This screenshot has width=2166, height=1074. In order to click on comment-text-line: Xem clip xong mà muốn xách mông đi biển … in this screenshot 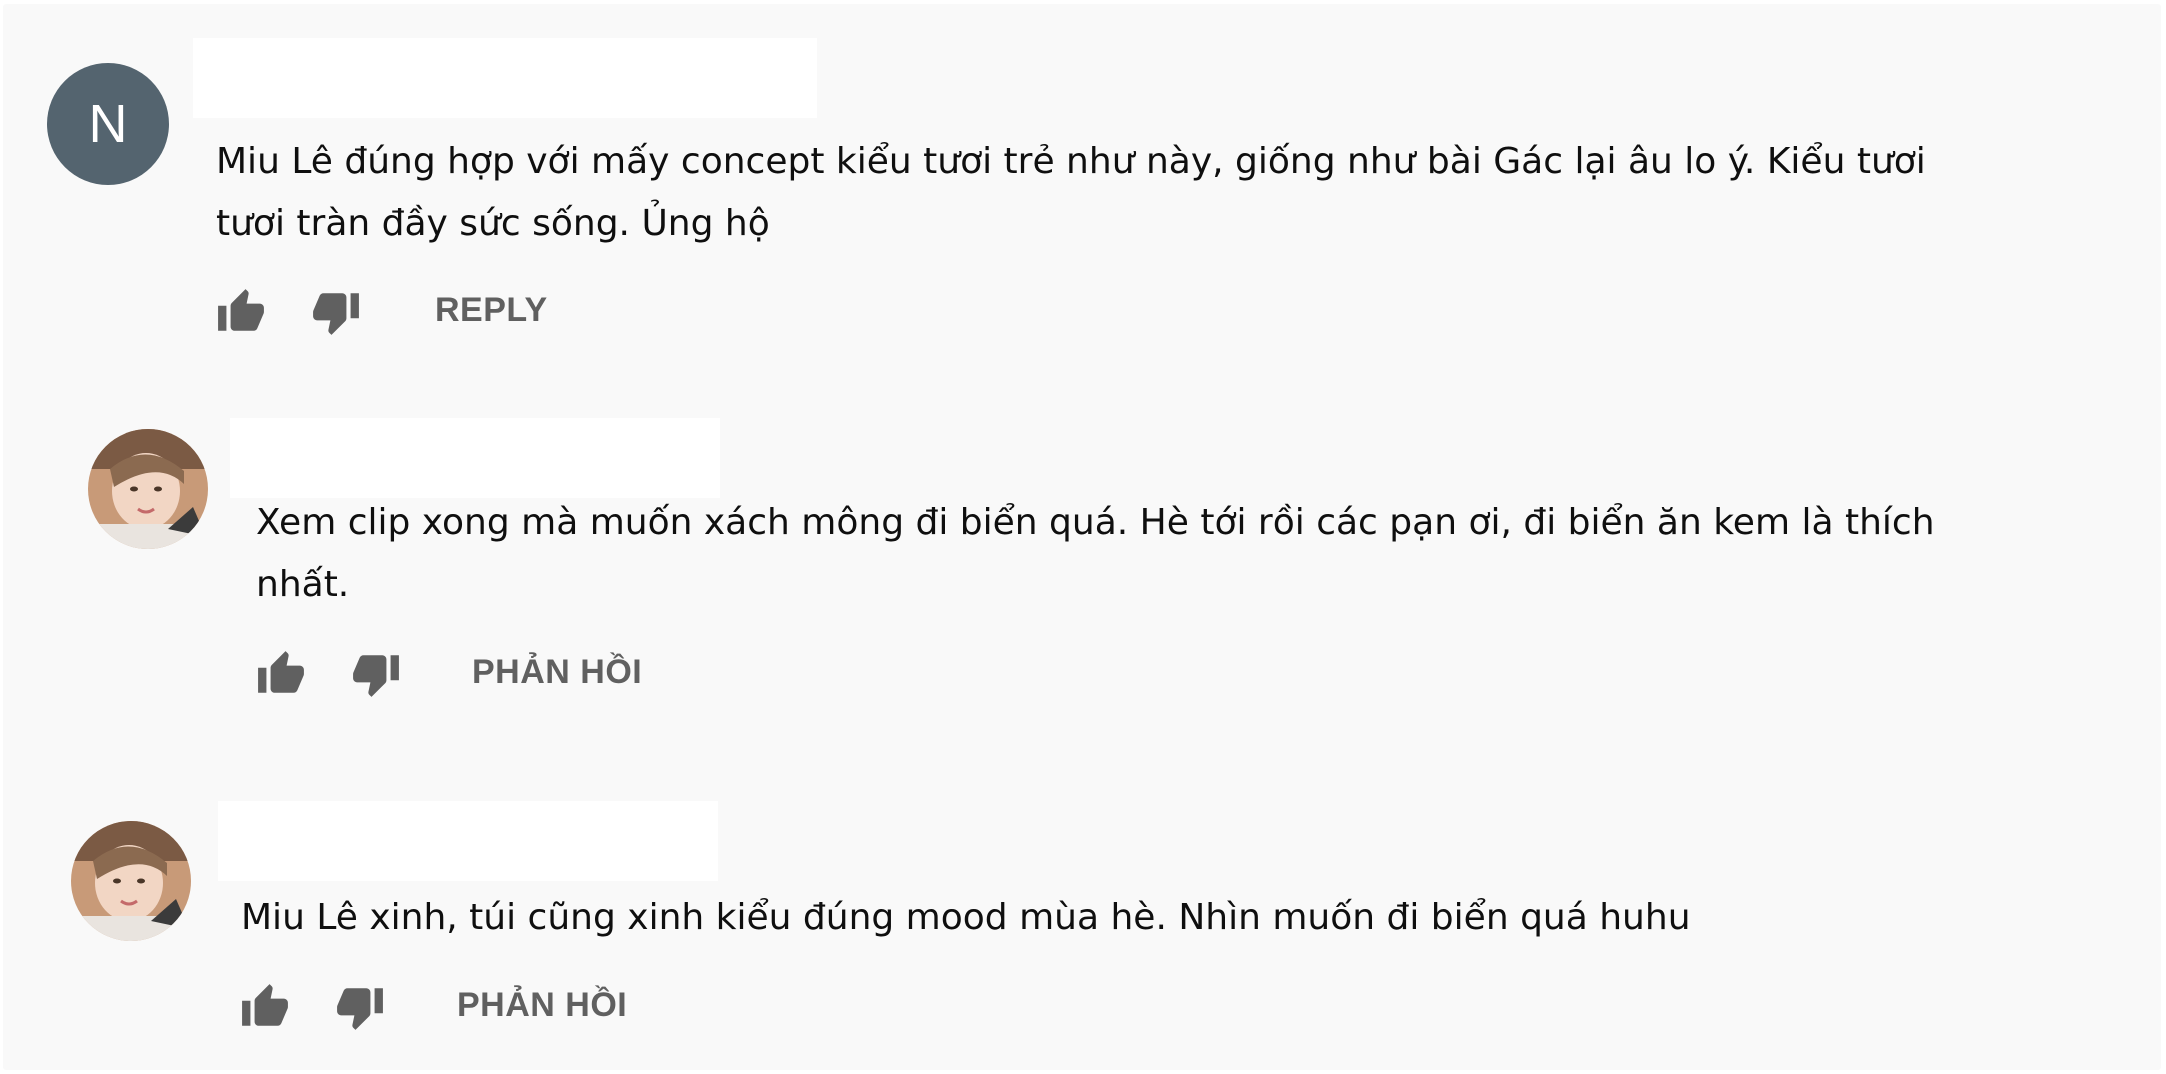, I will do `click(1095, 522)`.